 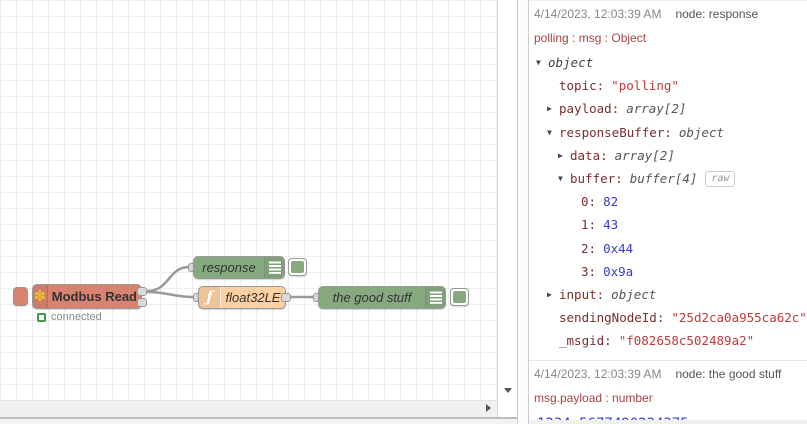 I want to click on status-text: connected, so click(x=76, y=317).